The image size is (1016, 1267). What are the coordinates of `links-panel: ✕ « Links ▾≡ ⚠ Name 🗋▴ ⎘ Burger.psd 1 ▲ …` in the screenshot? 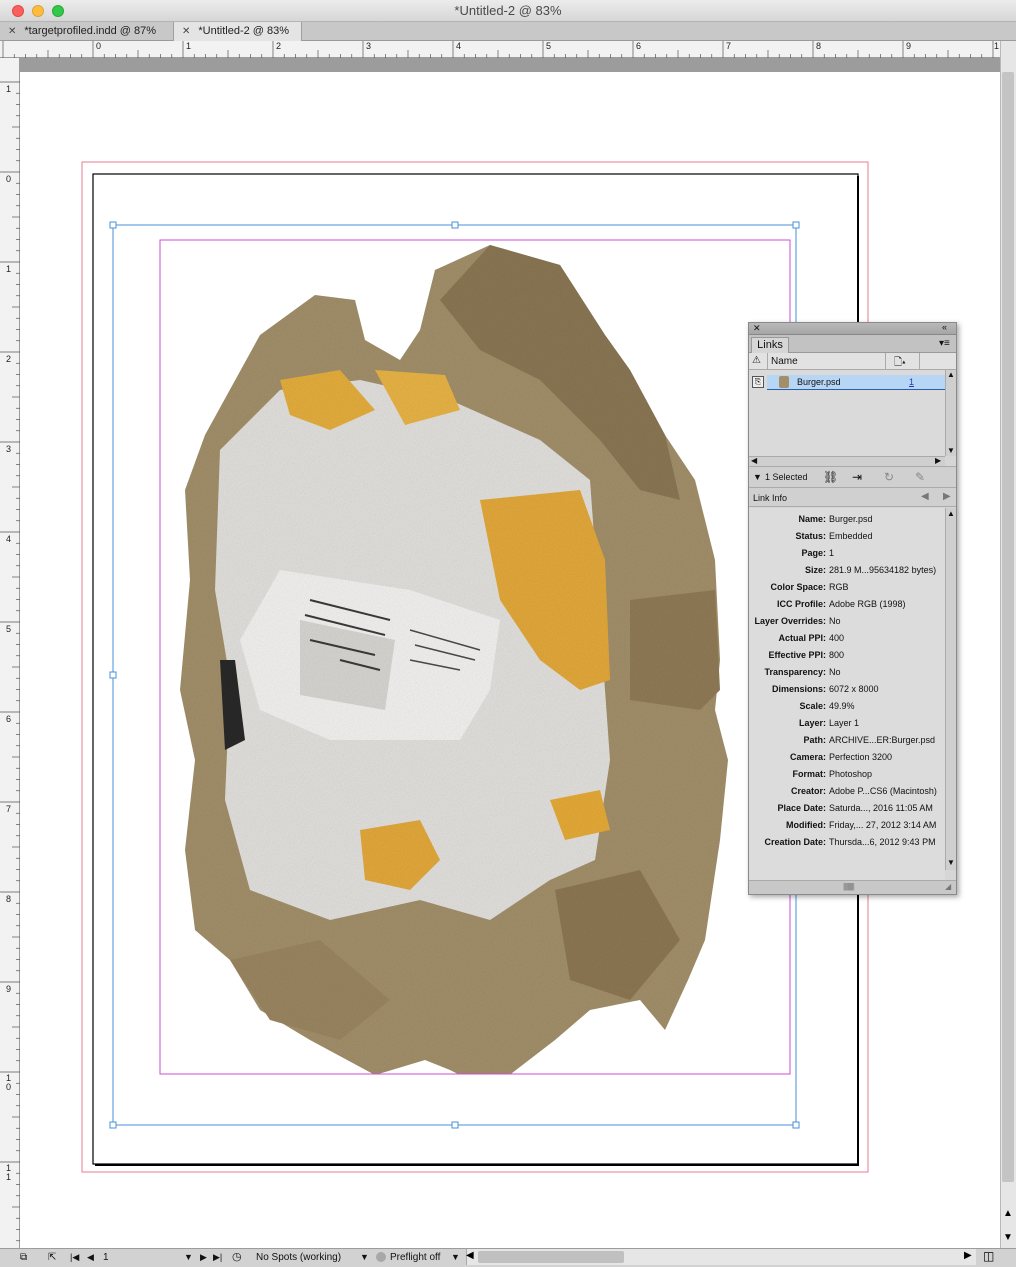 It's located at (852, 608).